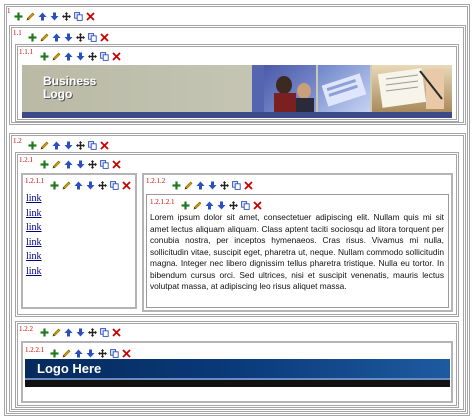  Describe the element at coordinates (162, 202) in the screenshot. I see `region-label: 1.2.1.2.1` at that location.